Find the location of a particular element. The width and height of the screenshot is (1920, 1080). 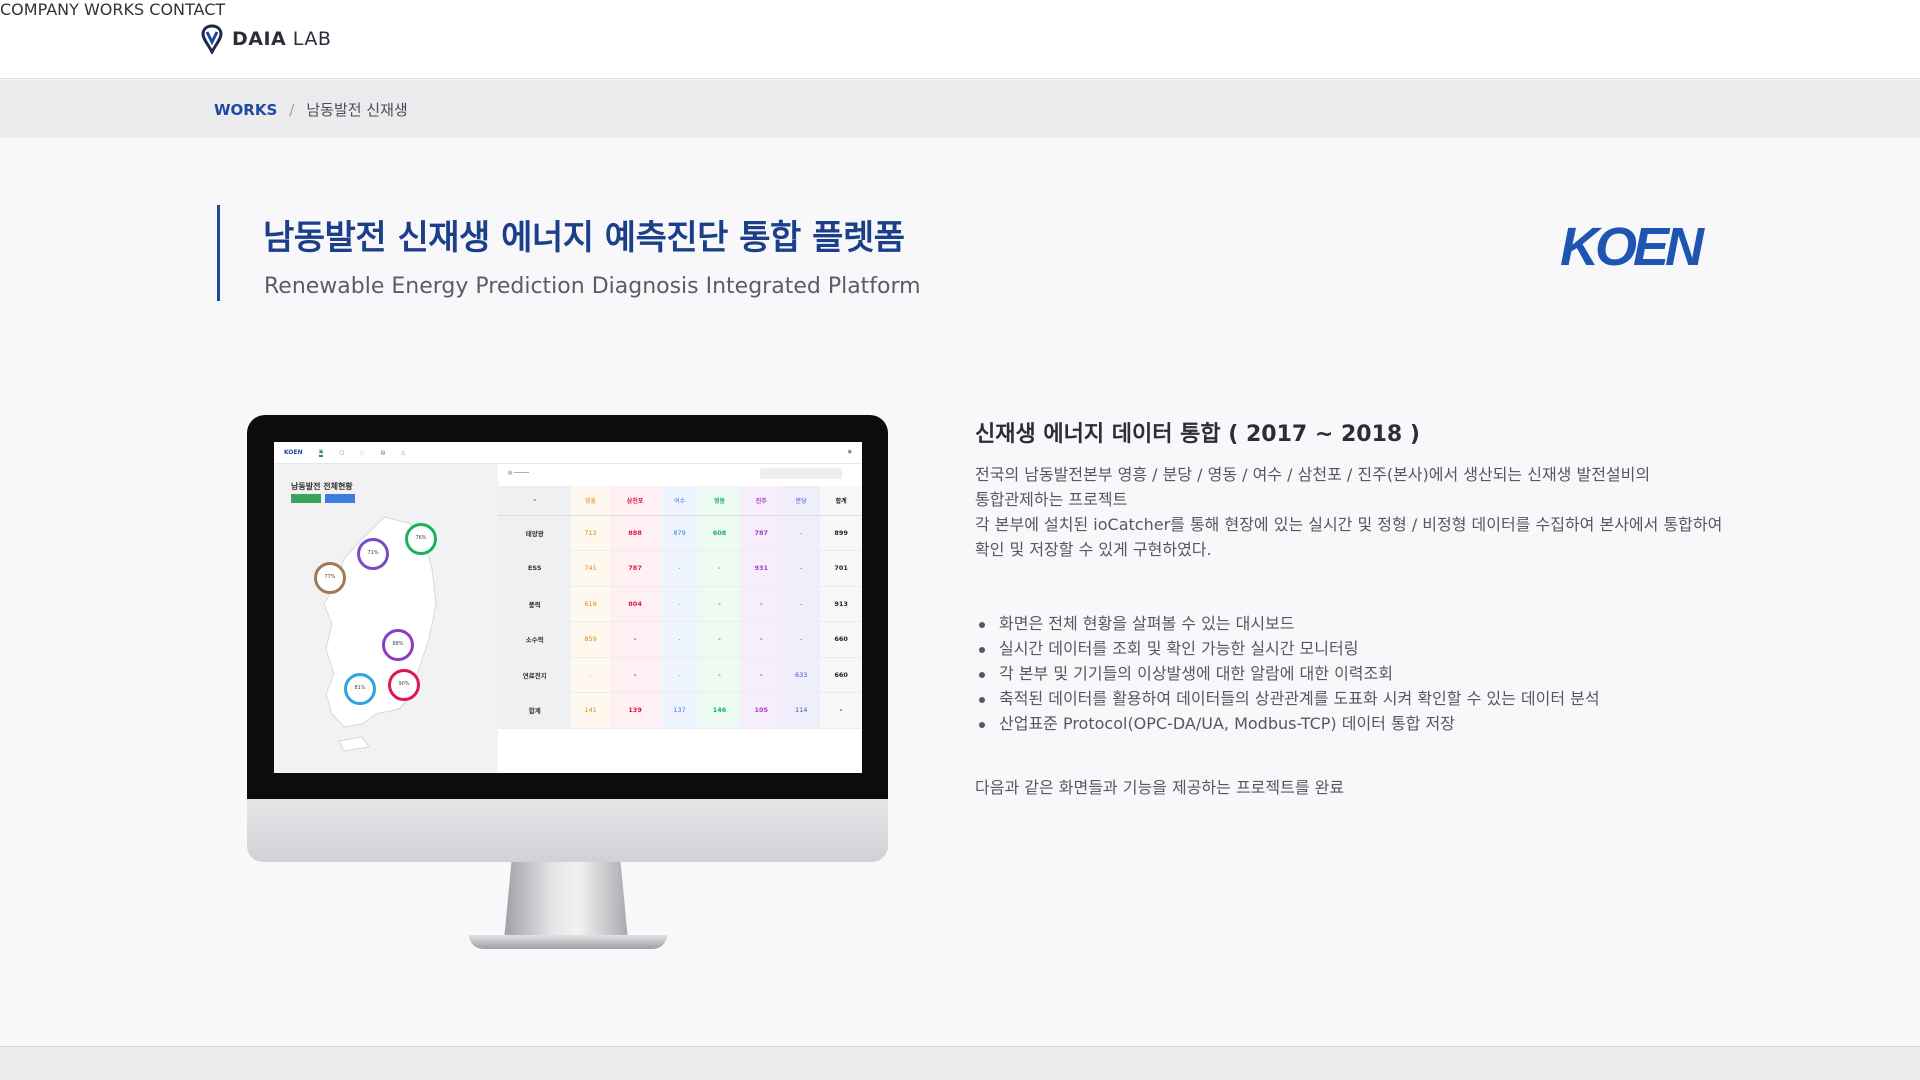

footer is located at coordinates (960, 1063).